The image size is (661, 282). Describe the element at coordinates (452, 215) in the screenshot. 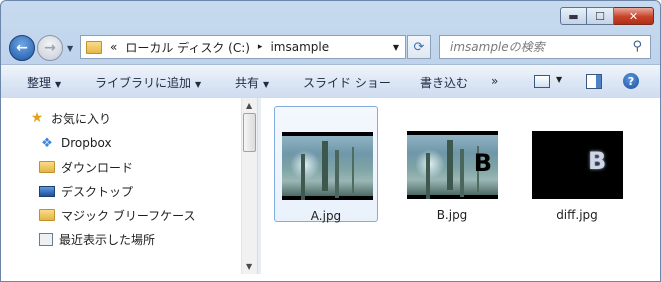

I see `file-name: B.jpg` at that location.